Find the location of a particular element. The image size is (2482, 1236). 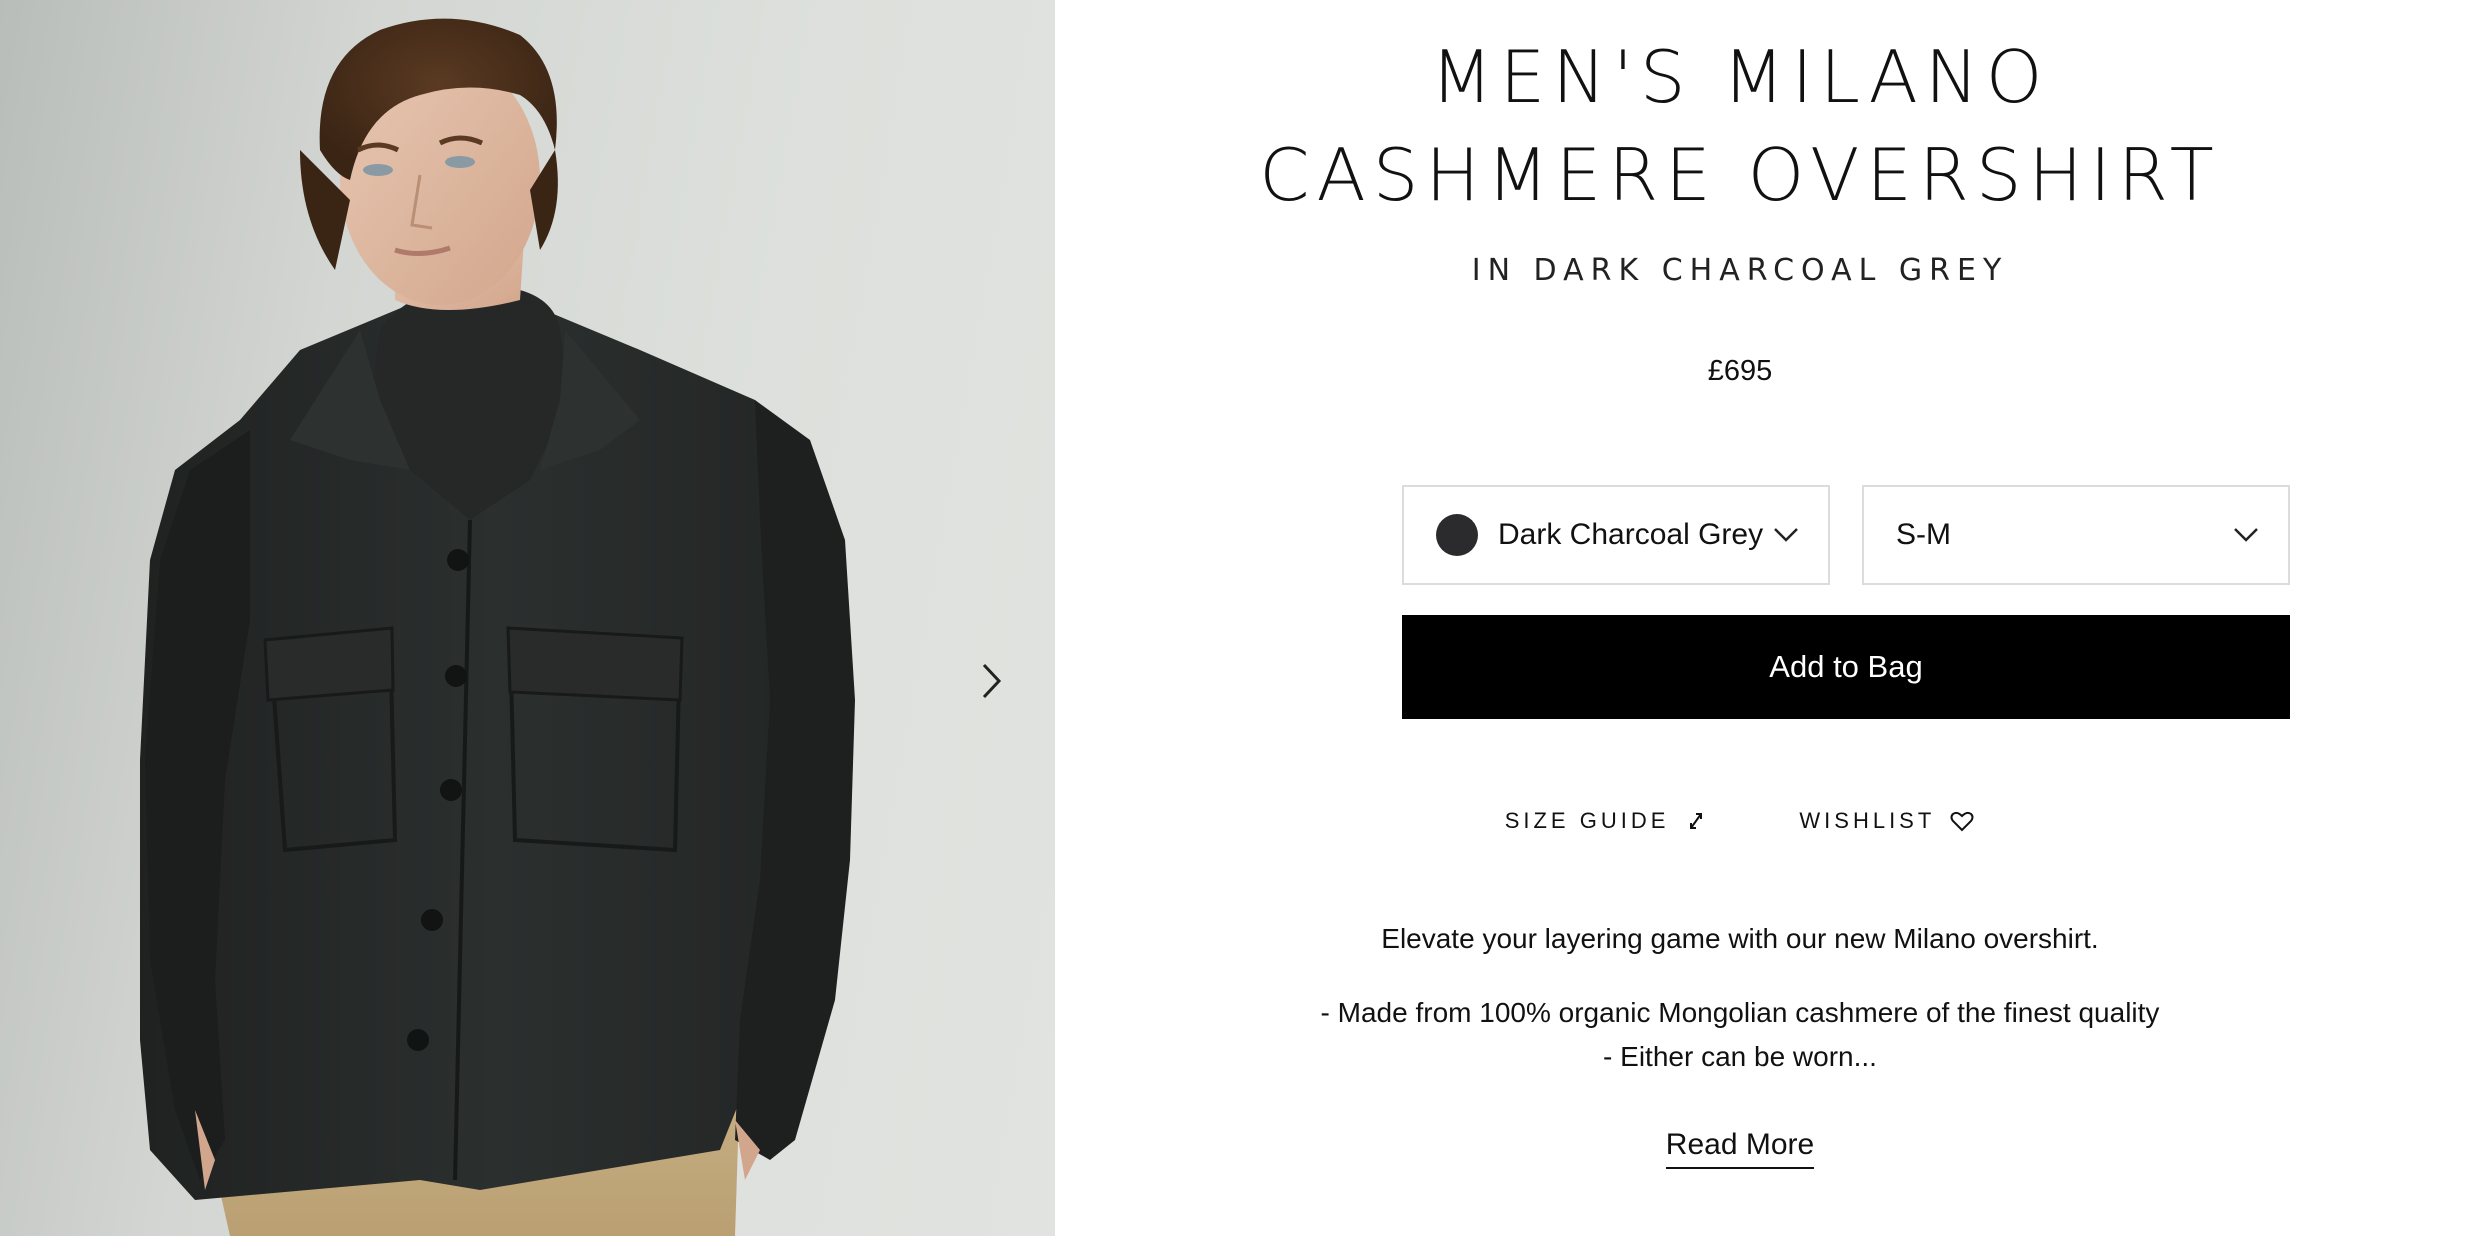

product-colour-subtitle: IN DARK CHARCOAL GREY is located at coordinates (1740, 270).